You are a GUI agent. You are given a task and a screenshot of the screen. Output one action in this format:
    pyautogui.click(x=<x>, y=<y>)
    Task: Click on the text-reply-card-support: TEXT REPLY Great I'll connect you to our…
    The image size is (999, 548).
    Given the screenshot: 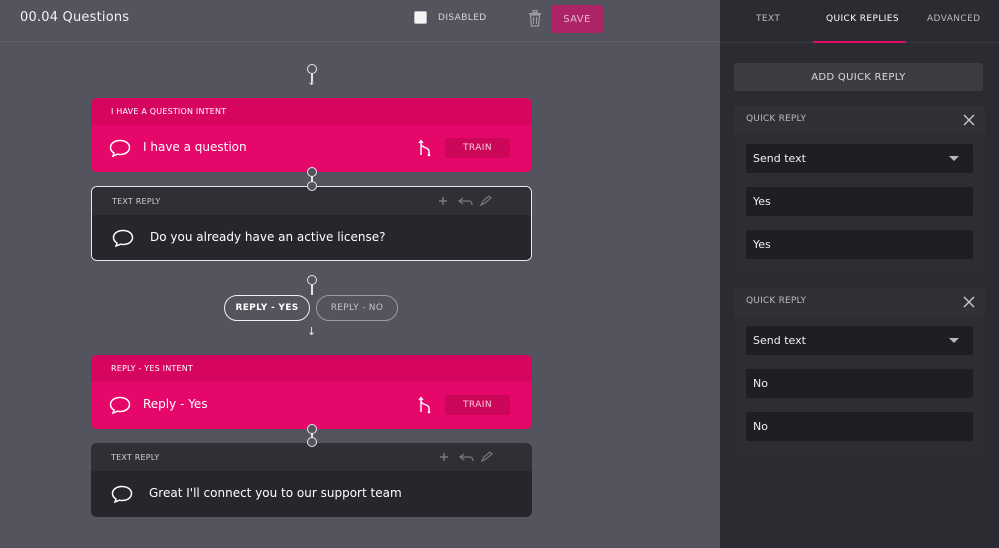 What is the action you would take?
    pyautogui.click(x=311, y=480)
    